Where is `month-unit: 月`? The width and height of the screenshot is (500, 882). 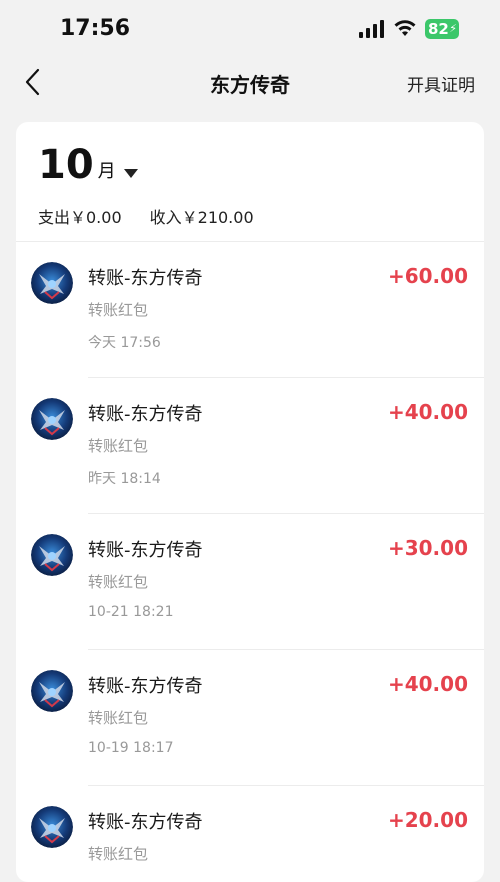
month-unit: 月 is located at coordinates (106, 171).